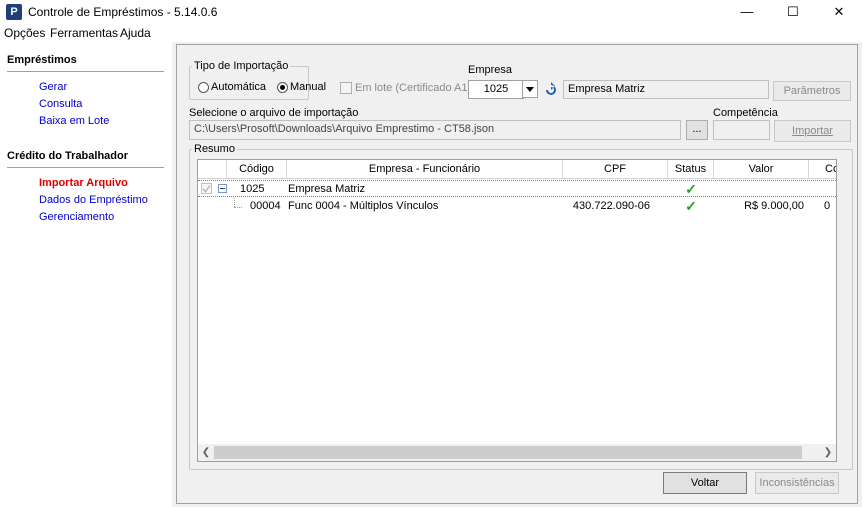 The height and width of the screenshot is (507, 862). What do you see at coordinates (42, 60) in the screenshot?
I see `sidebar-section-emprestimos: Empréstimos` at bounding box center [42, 60].